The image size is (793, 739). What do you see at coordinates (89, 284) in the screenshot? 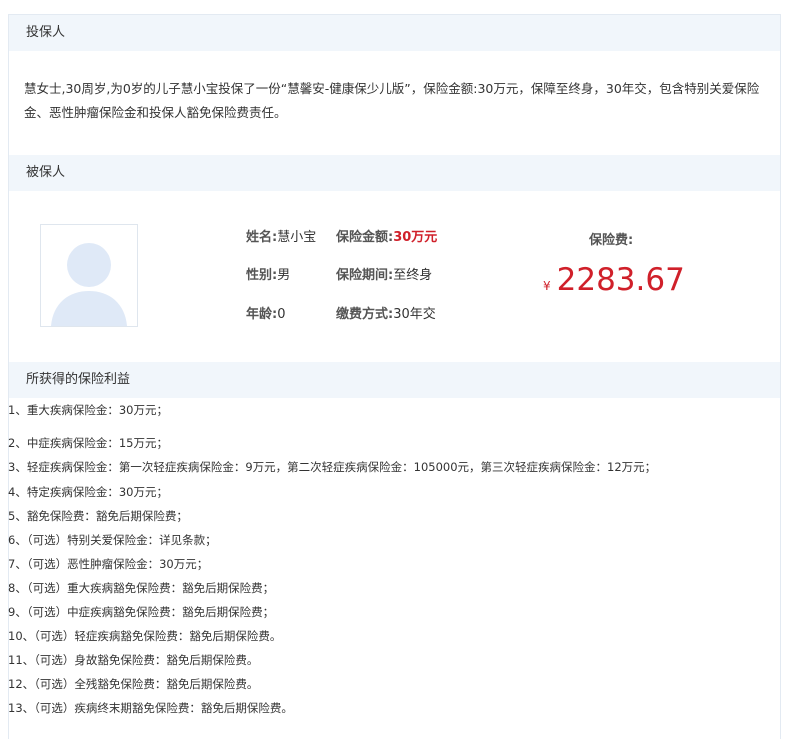
I see `person-silhouette-icon` at bounding box center [89, 284].